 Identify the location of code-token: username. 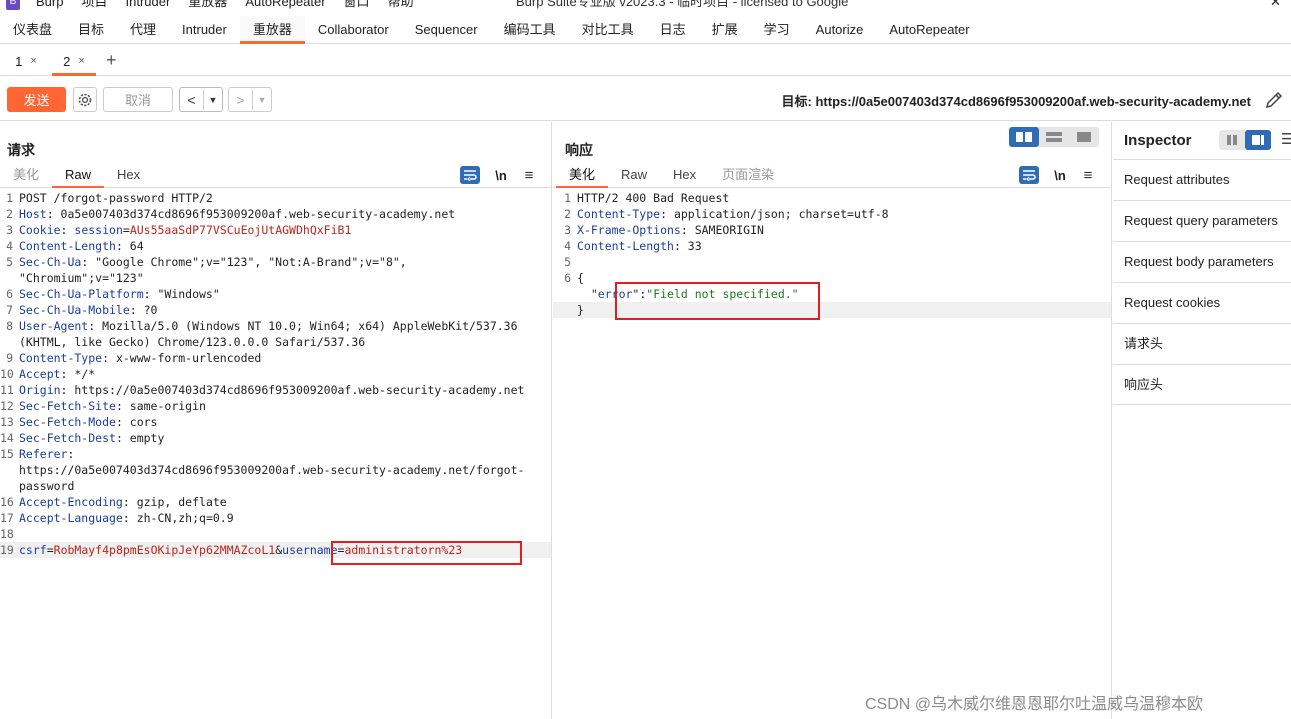
(310, 550).